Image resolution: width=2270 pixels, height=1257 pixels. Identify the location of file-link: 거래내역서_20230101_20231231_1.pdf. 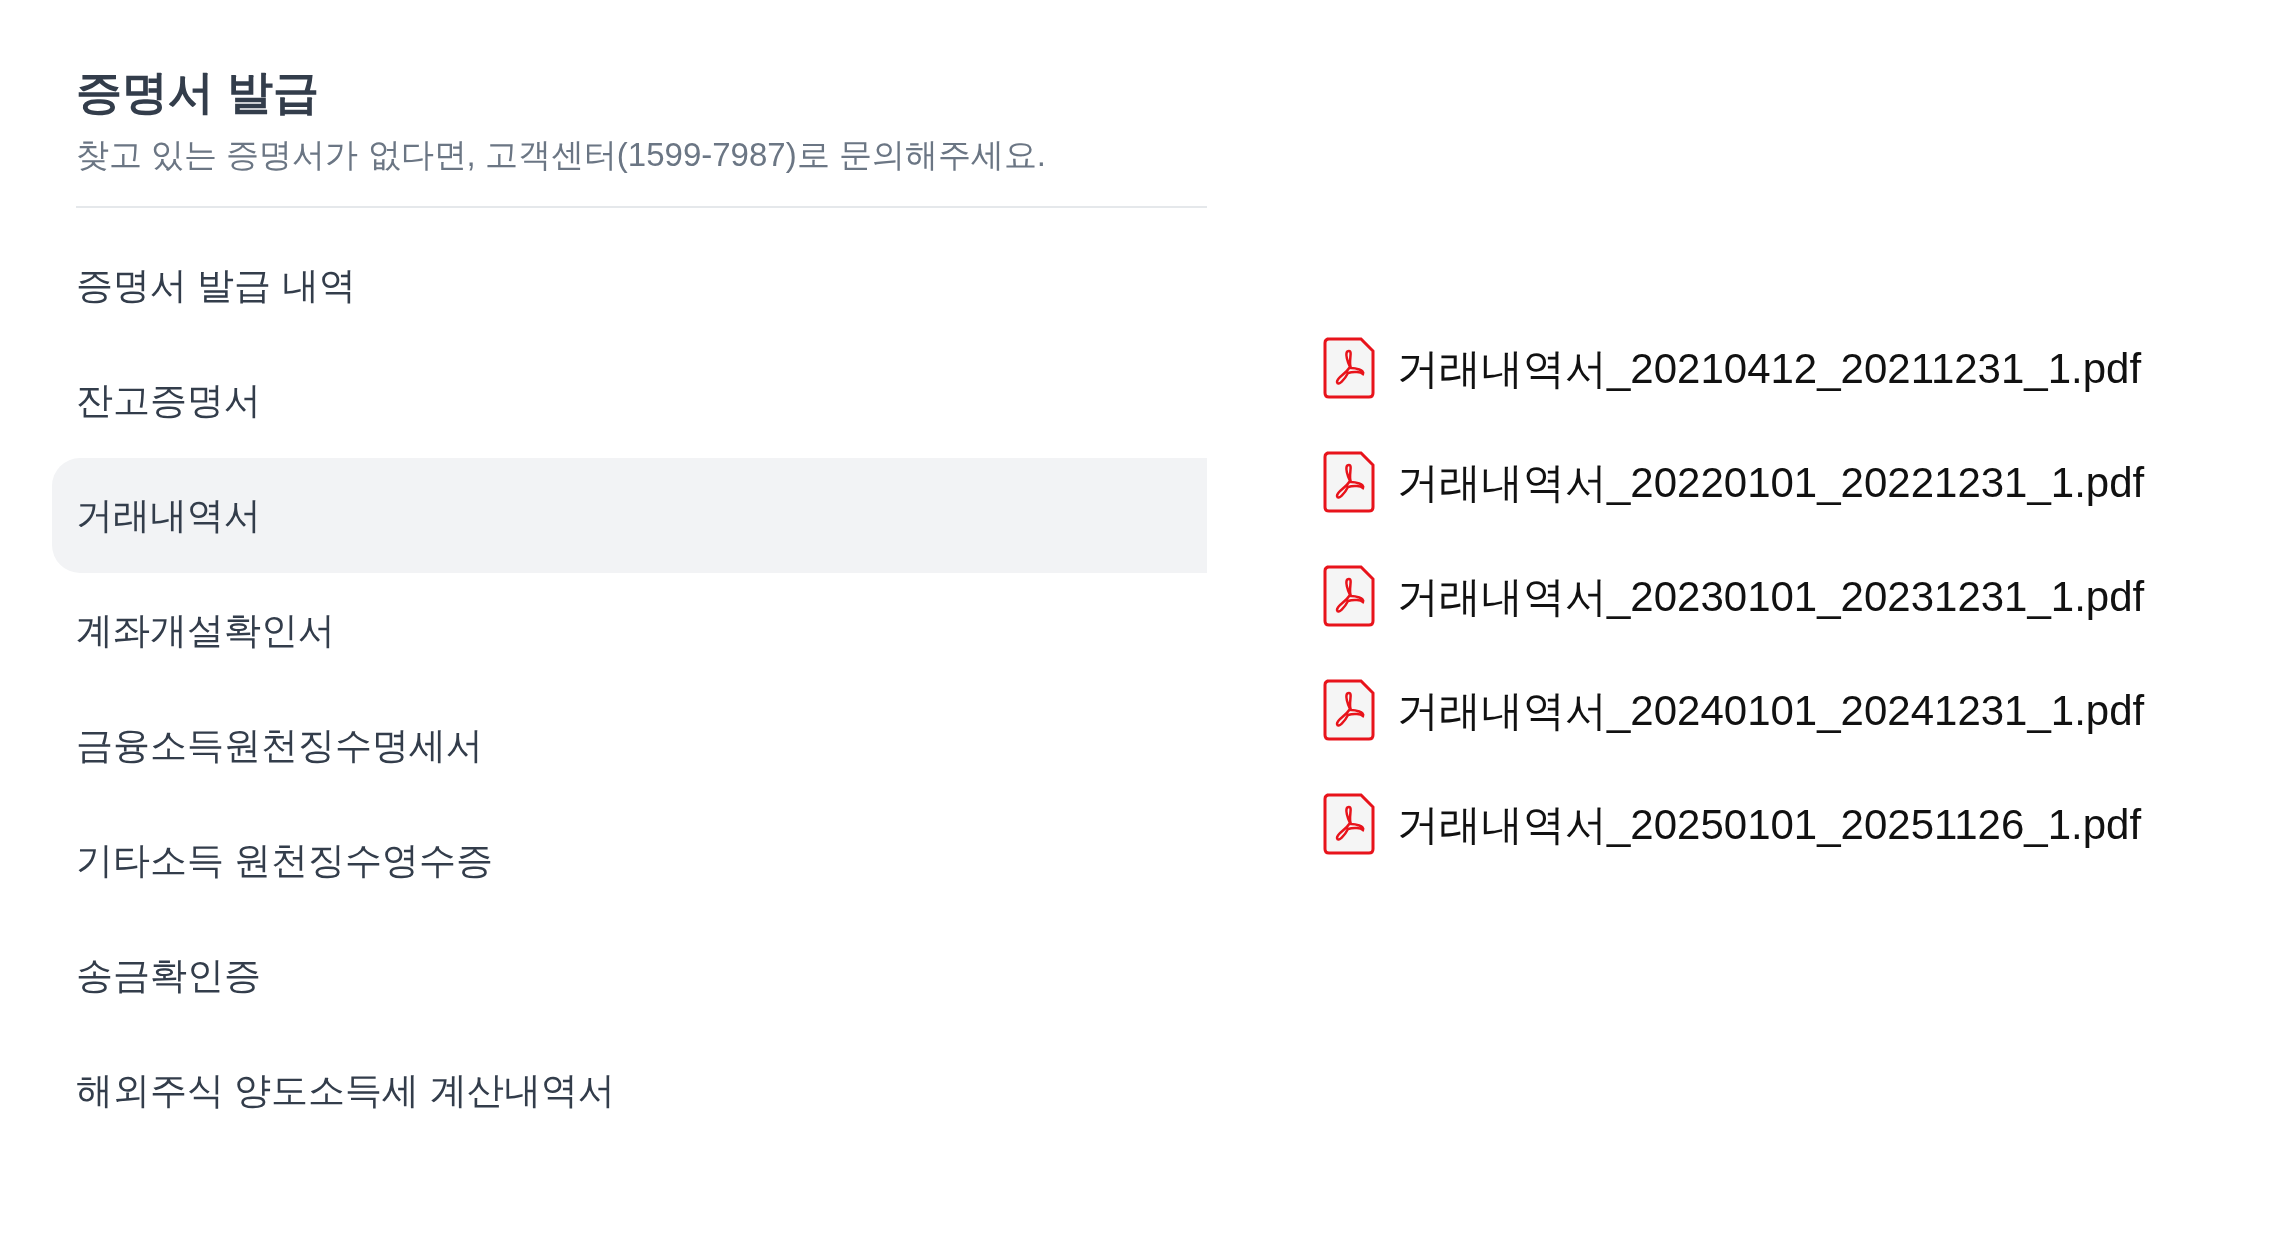
(1771, 596).